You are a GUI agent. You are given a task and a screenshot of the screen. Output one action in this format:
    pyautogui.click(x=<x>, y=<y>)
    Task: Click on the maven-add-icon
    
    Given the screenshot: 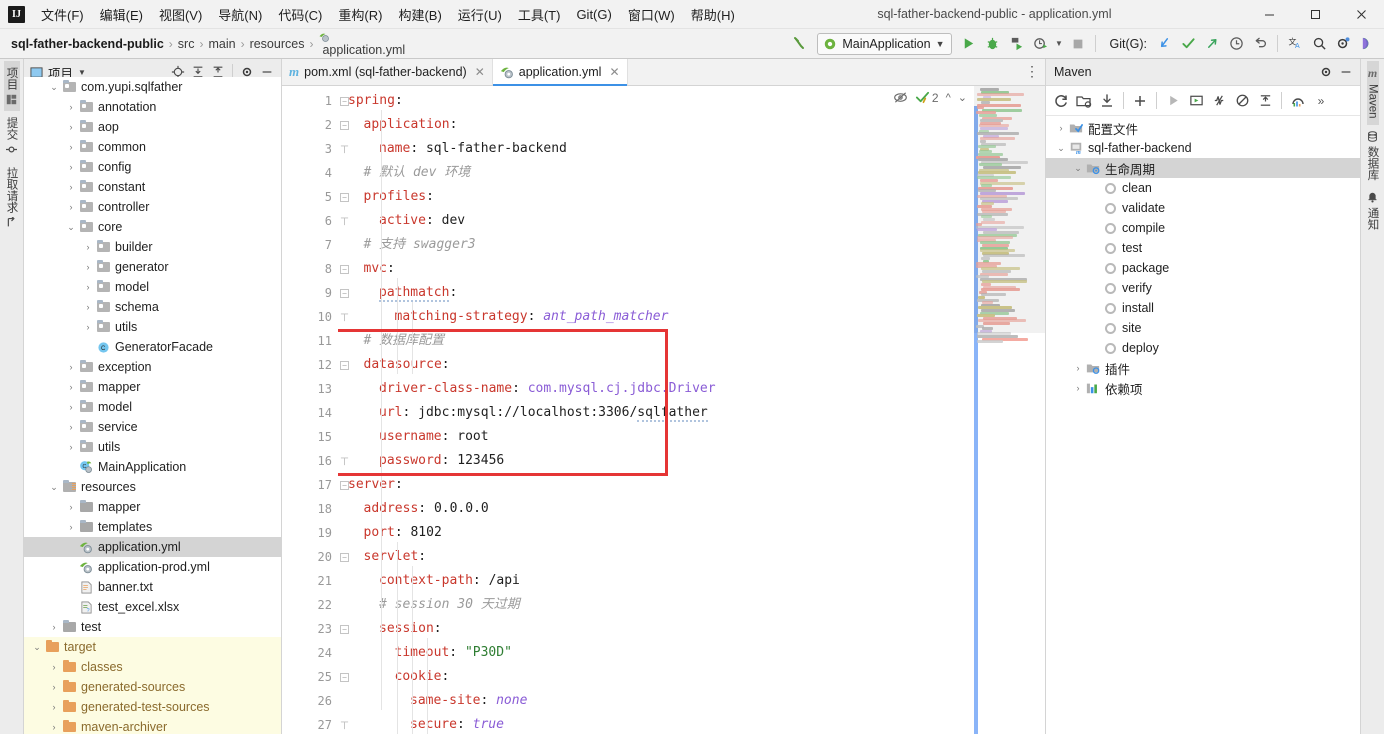 What is the action you would take?
    pyautogui.click(x=1140, y=101)
    